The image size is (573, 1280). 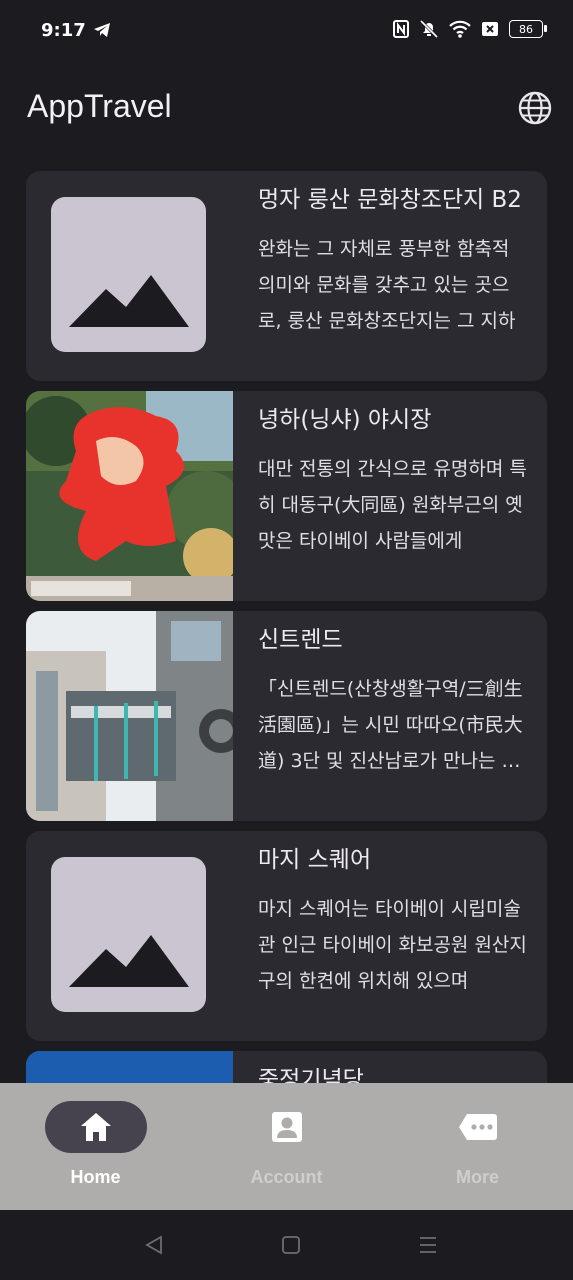 I want to click on nav-home: Home, so click(x=95, y=1146).